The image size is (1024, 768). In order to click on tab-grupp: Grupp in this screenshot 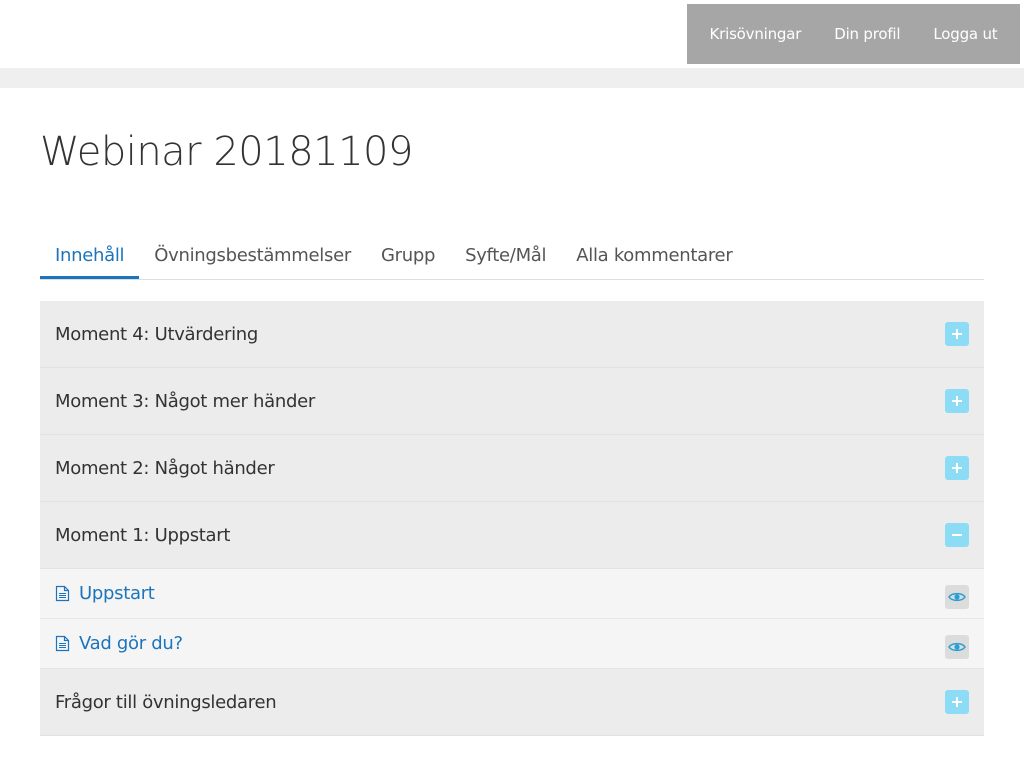, I will do `click(408, 255)`.